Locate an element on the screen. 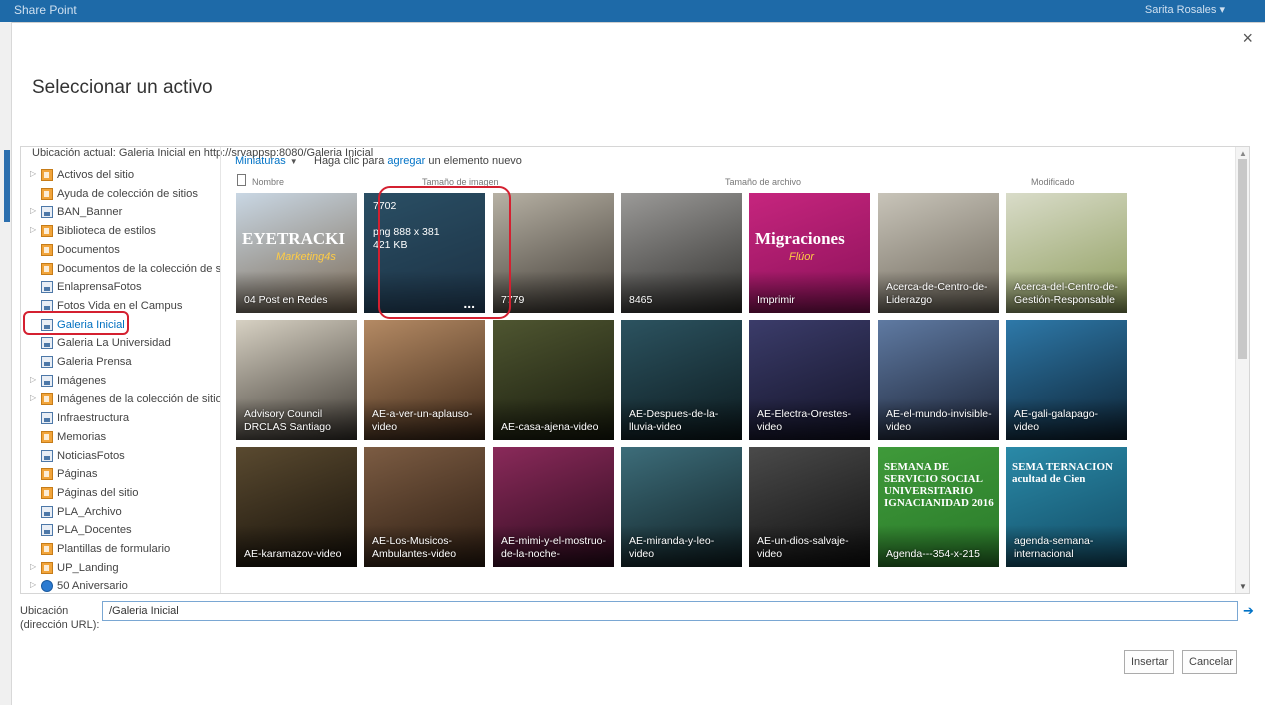 The height and width of the screenshot is (705, 1265). tree-item: ▷ 50 Aniversario is located at coordinates (120, 585).